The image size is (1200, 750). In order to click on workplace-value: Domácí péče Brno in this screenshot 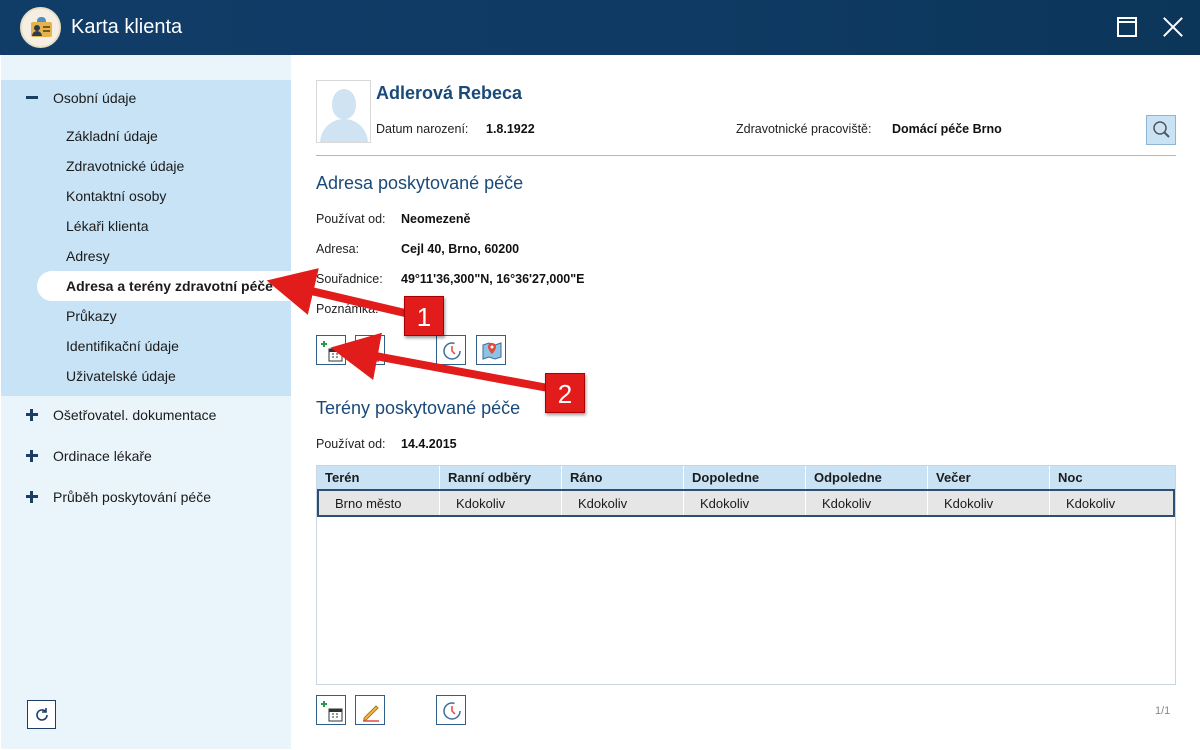, I will do `click(947, 129)`.